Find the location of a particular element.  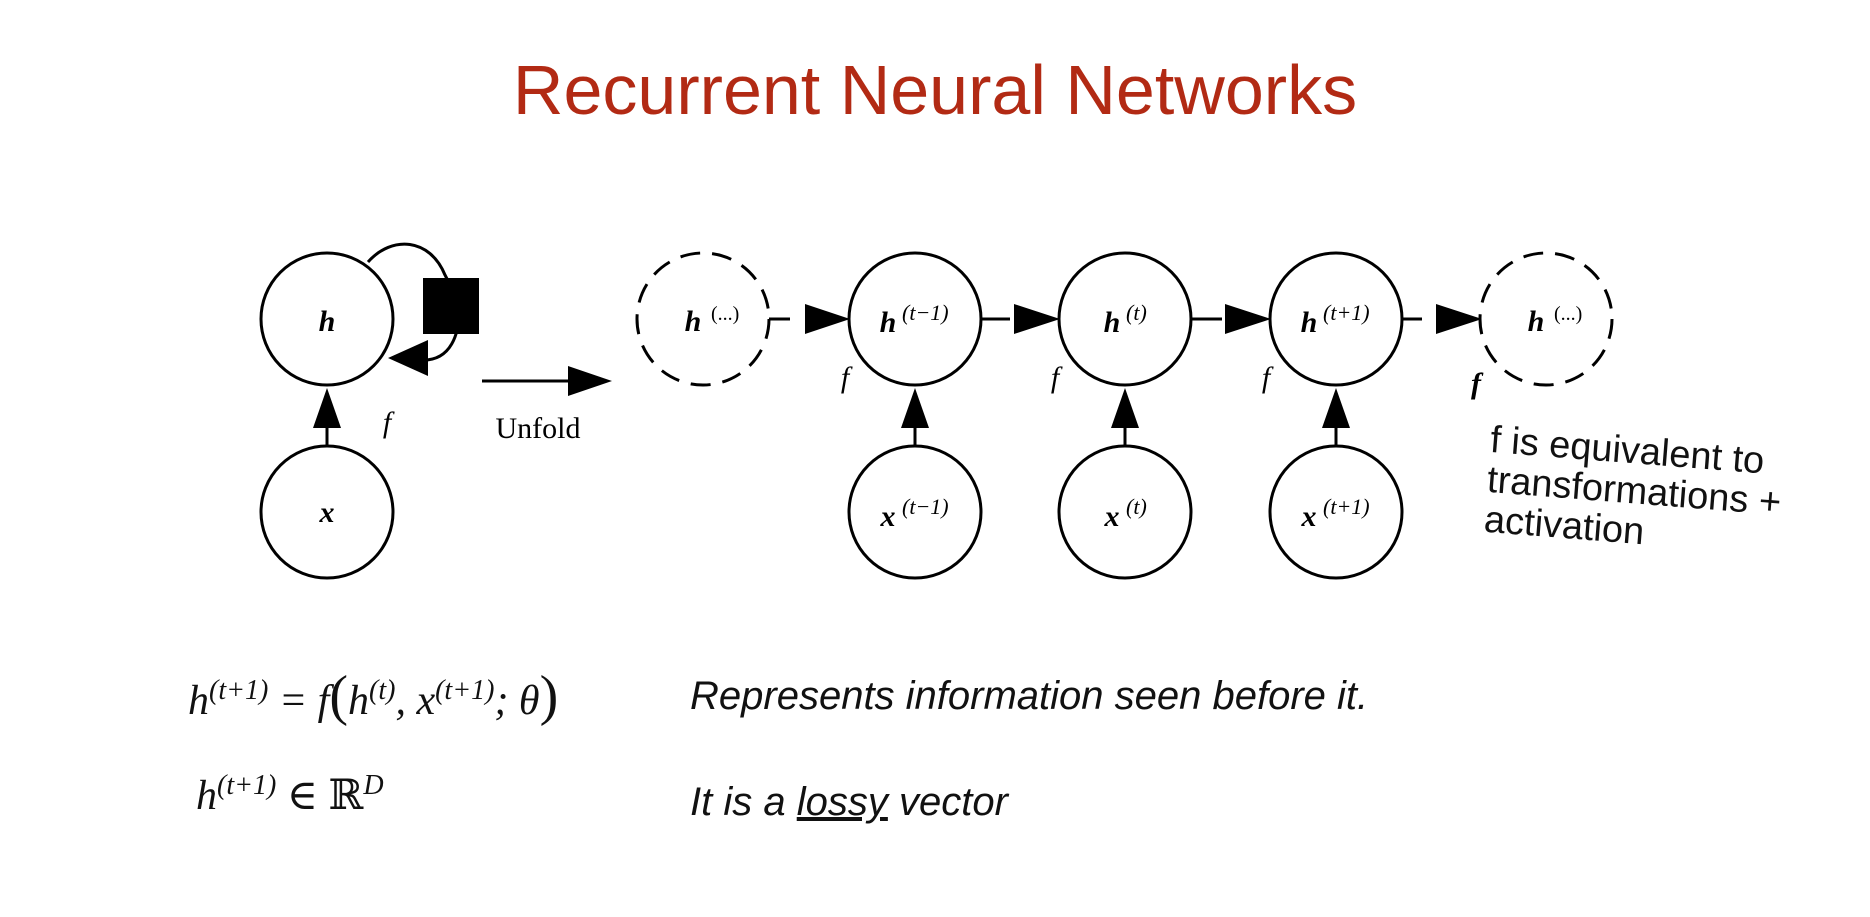

eq1-lhs-sup: (t+1) is located at coordinates (239, 690).